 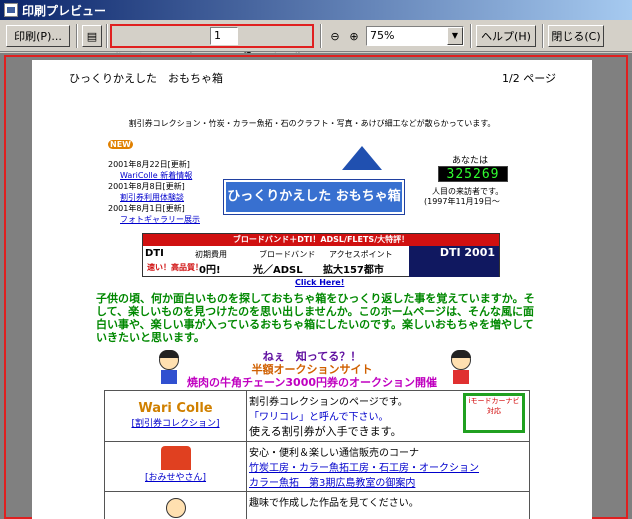 I want to click on imode-navi-box: iモードカーナビ対応, so click(x=494, y=413).